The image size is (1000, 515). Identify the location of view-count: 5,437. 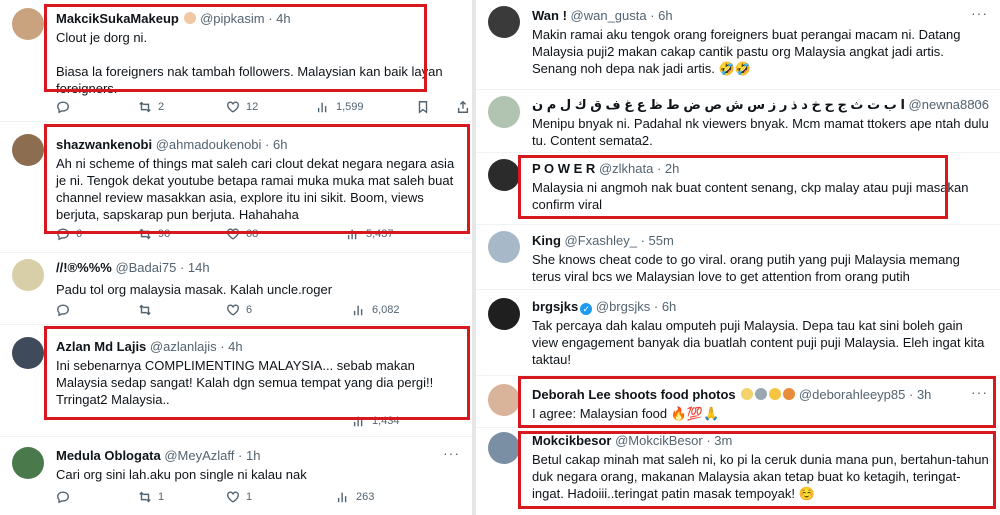
(380, 234).